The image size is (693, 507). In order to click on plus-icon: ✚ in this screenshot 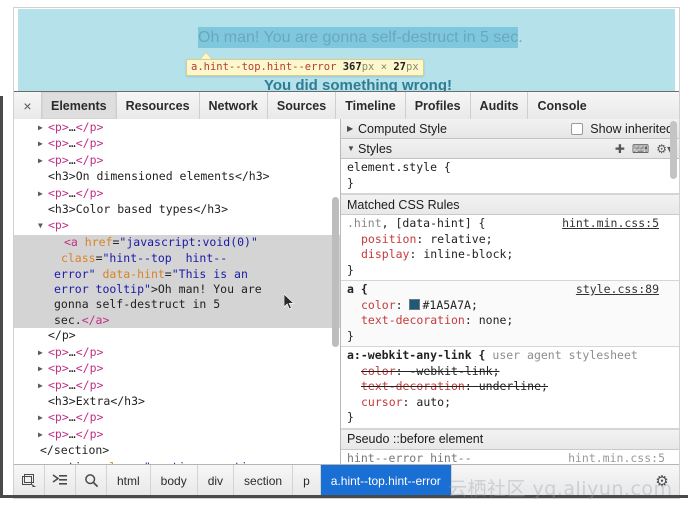, I will do `click(620, 149)`.